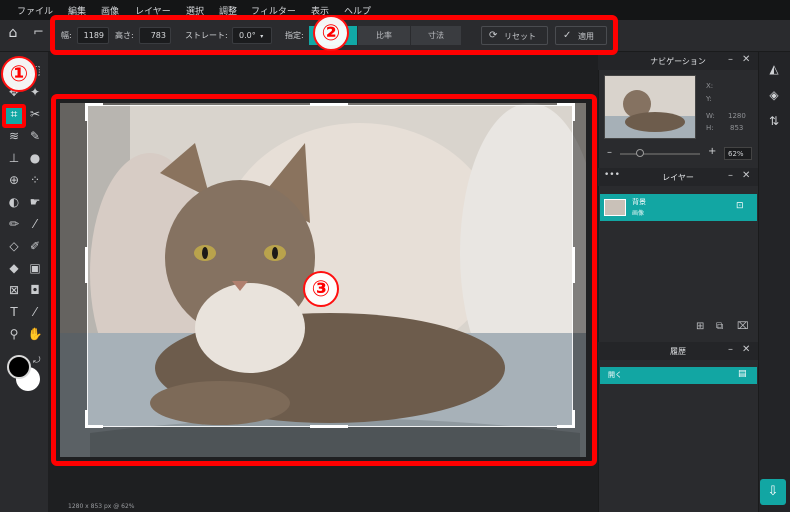 The image size is (790, 512). I want to click on frame-icon: ⊠, so click(14, 290).